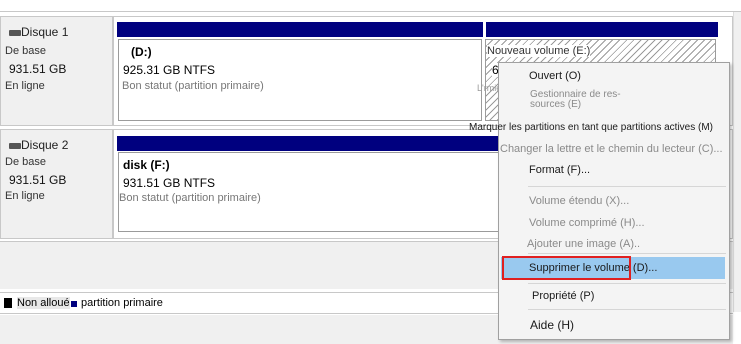  I want to click on legend-unallocated: Non alloué, so click(43, 303).